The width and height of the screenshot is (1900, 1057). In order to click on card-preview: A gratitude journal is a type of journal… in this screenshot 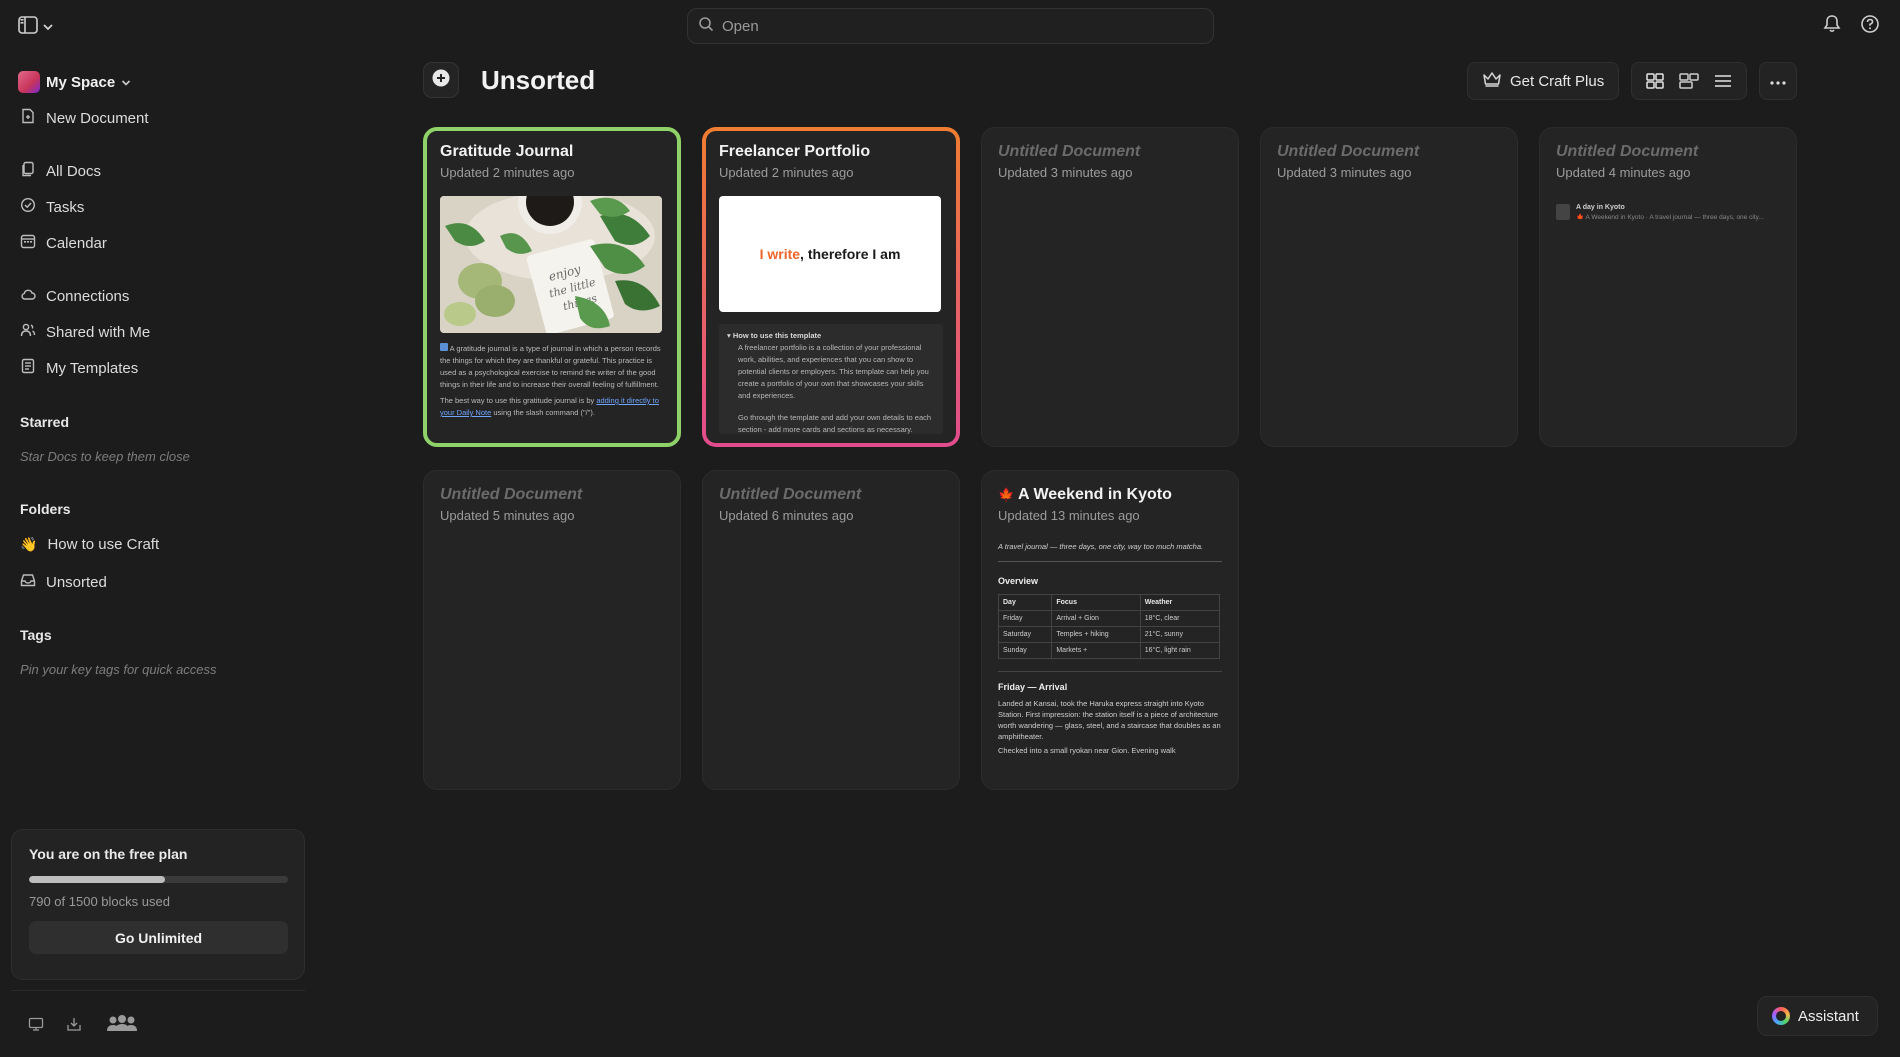, I will do `click(552, 381)`.